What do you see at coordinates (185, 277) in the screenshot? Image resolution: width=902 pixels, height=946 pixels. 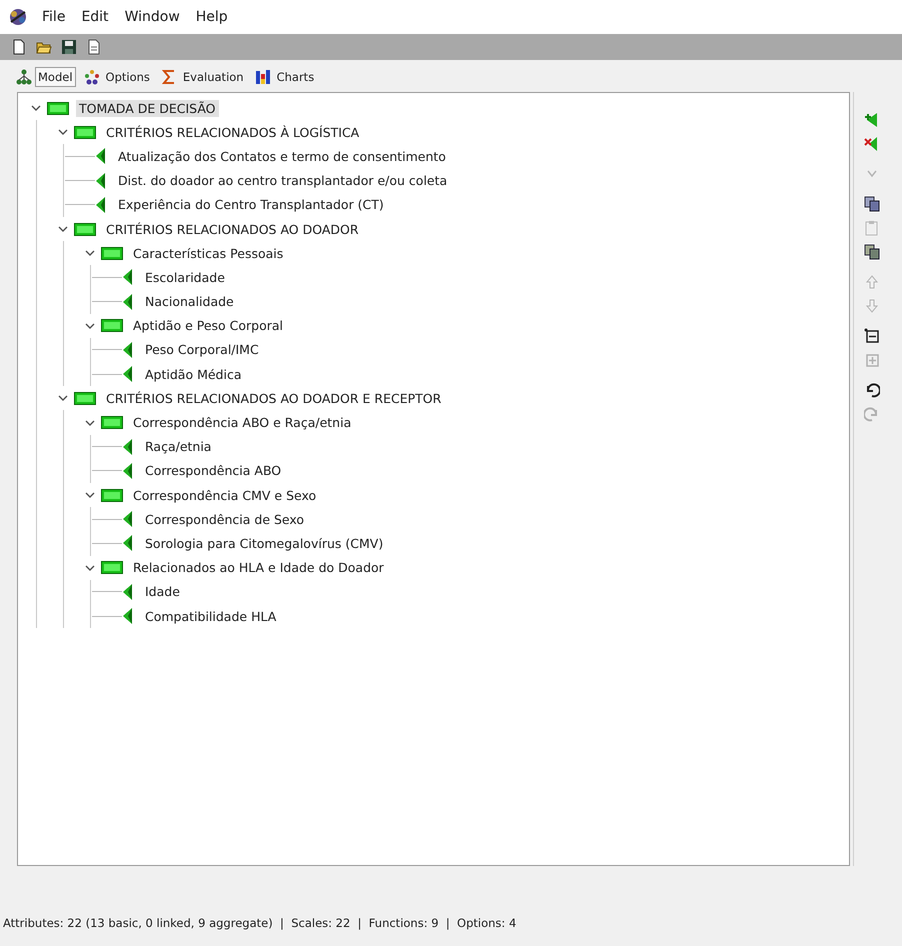 I see `tree-item: Escolaridade` at bounding box center [185, 277].